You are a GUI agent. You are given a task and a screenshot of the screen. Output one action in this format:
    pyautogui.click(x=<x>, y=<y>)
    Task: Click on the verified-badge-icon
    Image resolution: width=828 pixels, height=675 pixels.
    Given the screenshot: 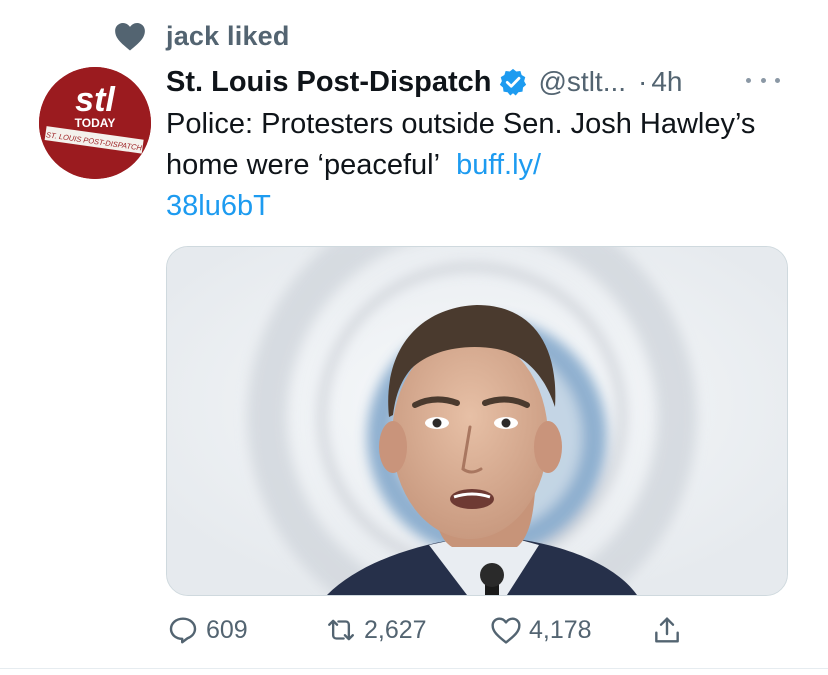 What is the action you would take?
    pyautogui.click(x=513, y=82)
    